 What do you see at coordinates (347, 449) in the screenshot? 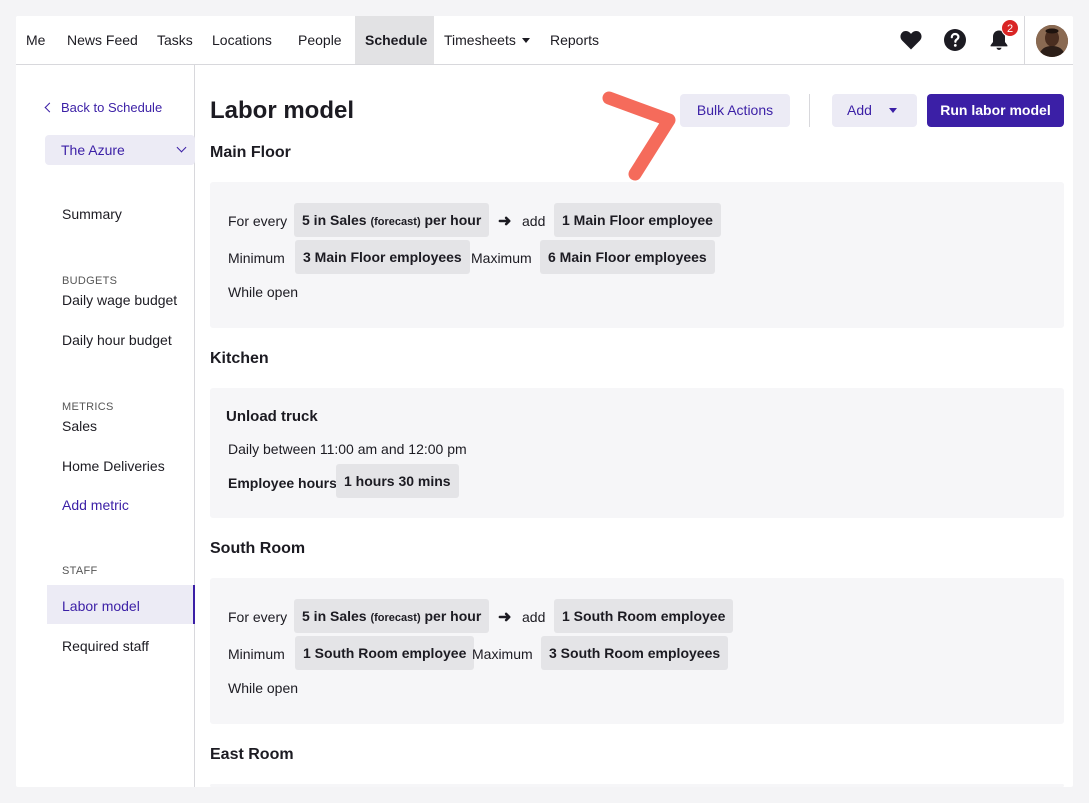
I see `task-schedule: Daily between 11:00 am and 12:00 pm` at bounding box center [347, 449].